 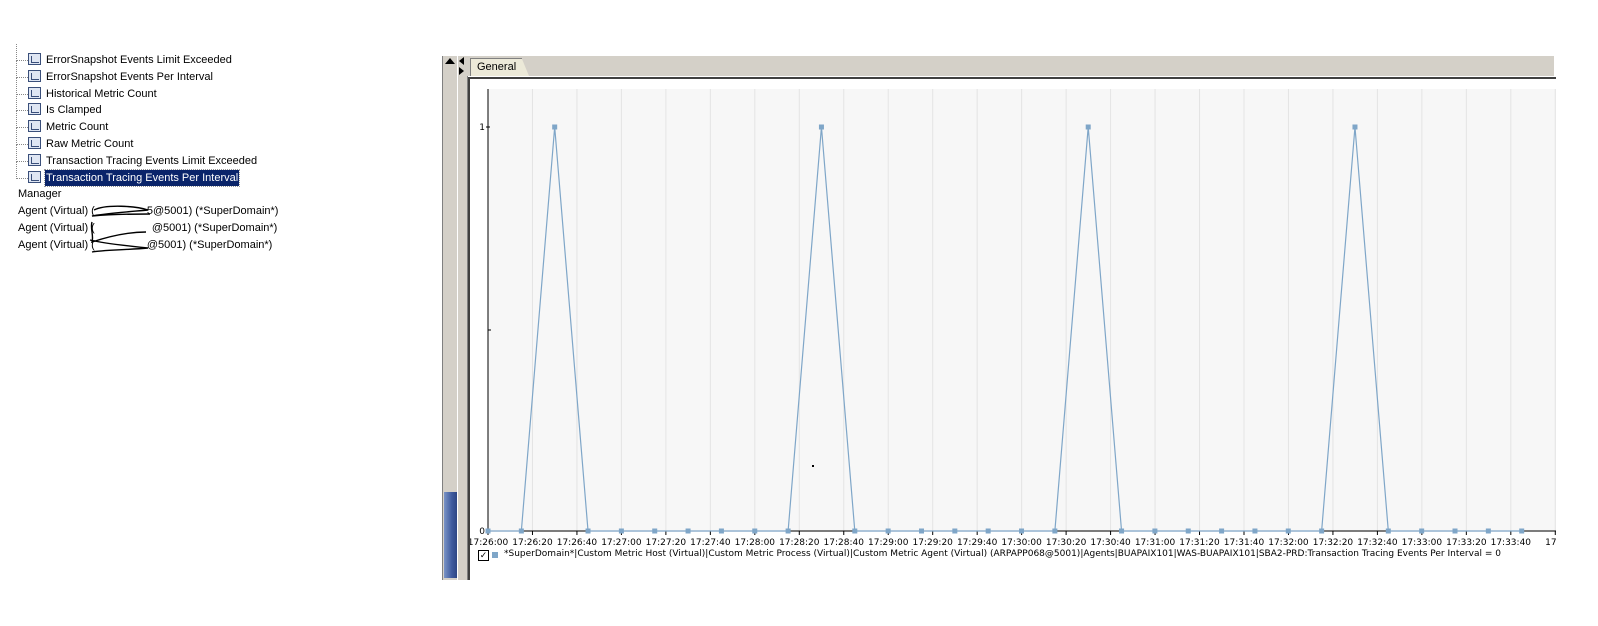 I want to click on x-tick-label: 17:33:00, so click(x=1422, y=543).